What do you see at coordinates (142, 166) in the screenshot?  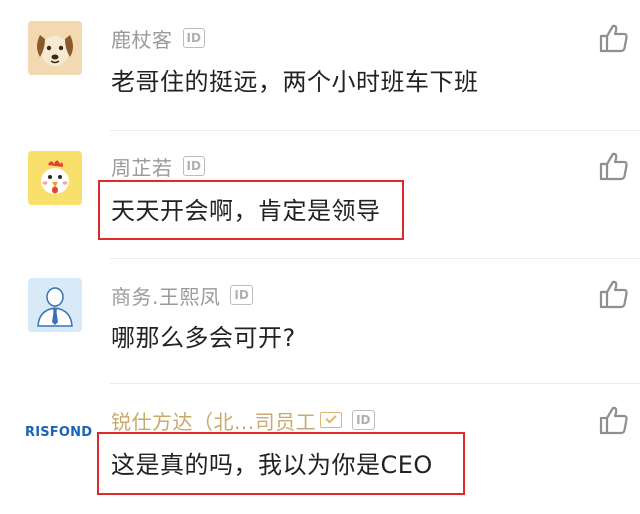 I see `username: 周芷若` at bounding box center [142, 166].